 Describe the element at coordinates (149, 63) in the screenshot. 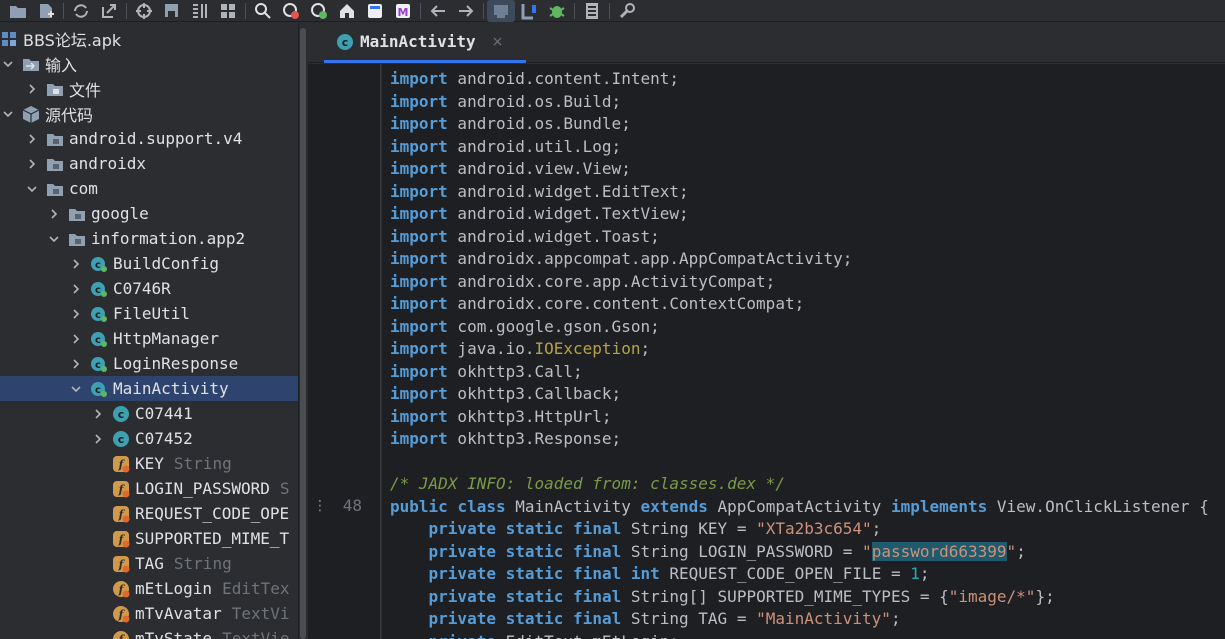

I see `tree-item-输入: 输入` at that location.